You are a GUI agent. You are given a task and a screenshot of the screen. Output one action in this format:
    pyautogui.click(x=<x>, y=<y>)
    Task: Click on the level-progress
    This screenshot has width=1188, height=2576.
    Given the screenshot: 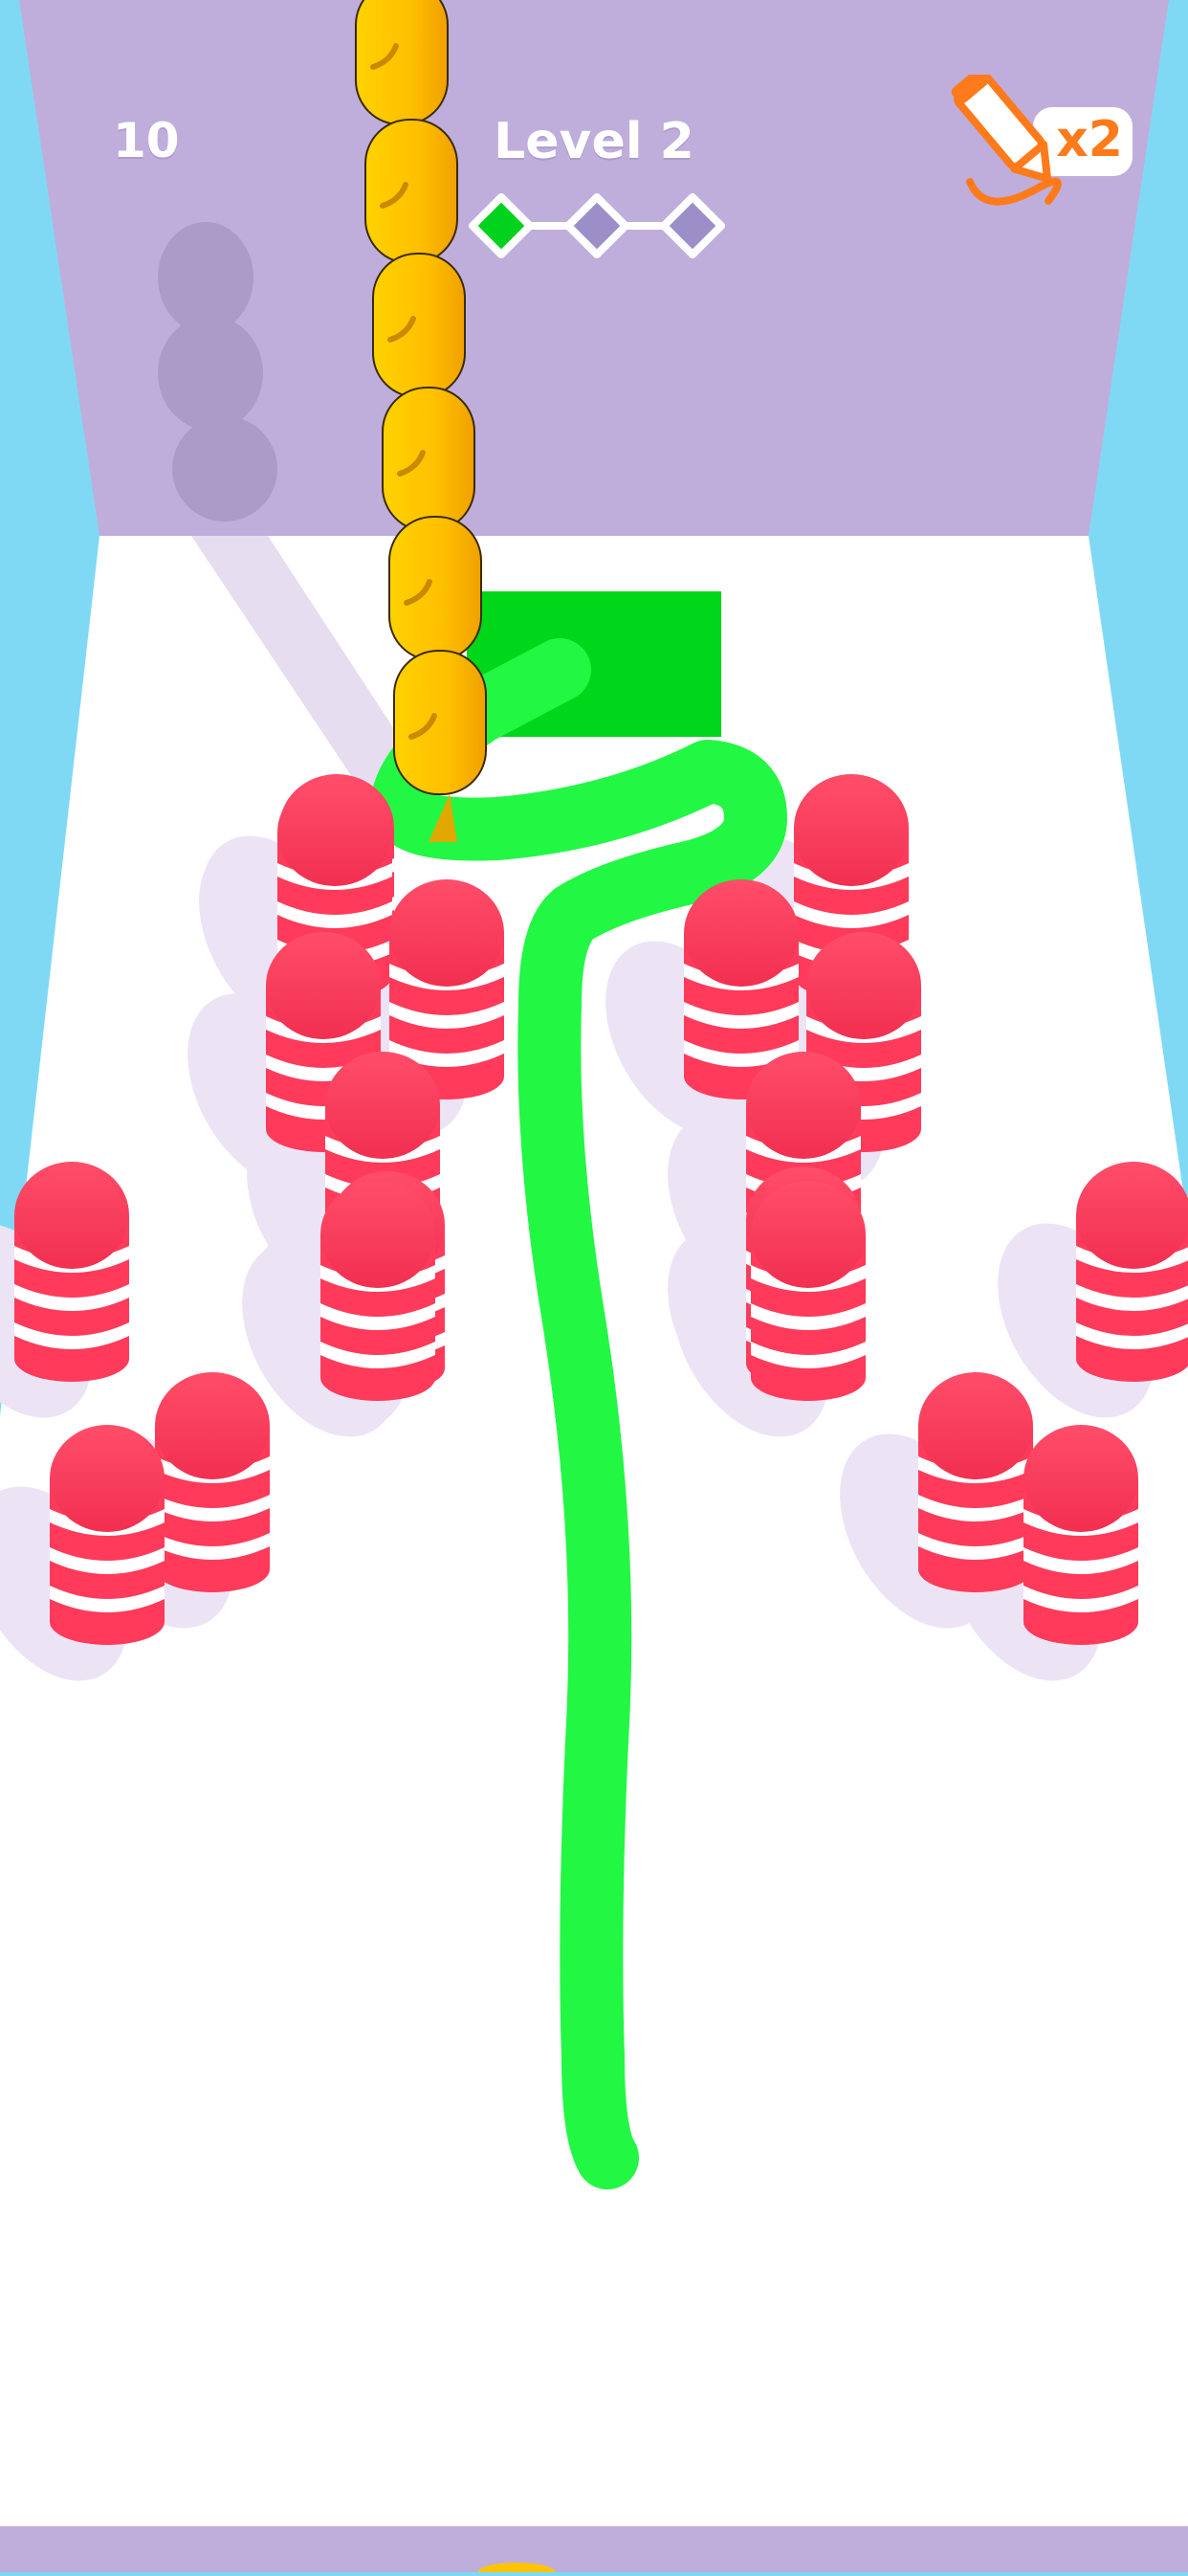 What is the action you would take?
    pyautogui.click(x=597, y=225)
    